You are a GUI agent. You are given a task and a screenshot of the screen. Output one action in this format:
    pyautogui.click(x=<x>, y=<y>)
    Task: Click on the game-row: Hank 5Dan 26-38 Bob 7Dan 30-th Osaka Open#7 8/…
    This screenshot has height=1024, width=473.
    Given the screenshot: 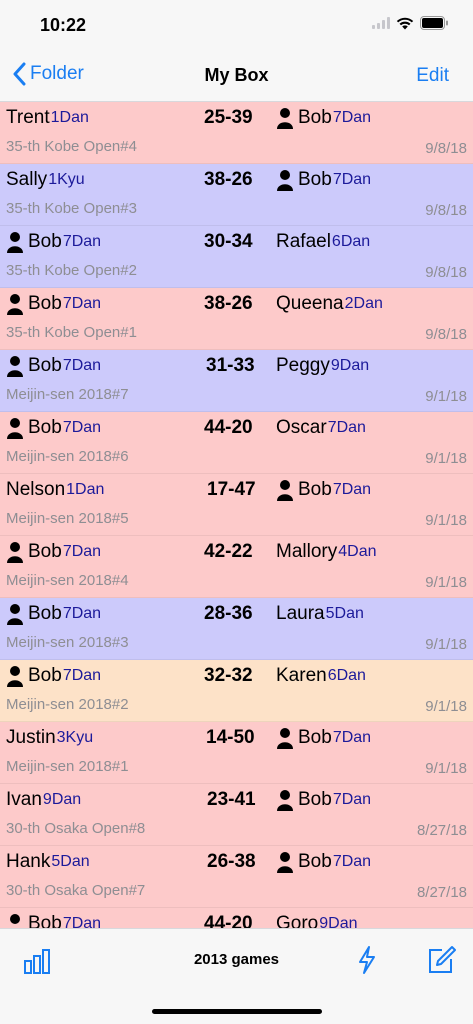 What is the action you would take?
    pyautogui.click(x=236, y=877)
    